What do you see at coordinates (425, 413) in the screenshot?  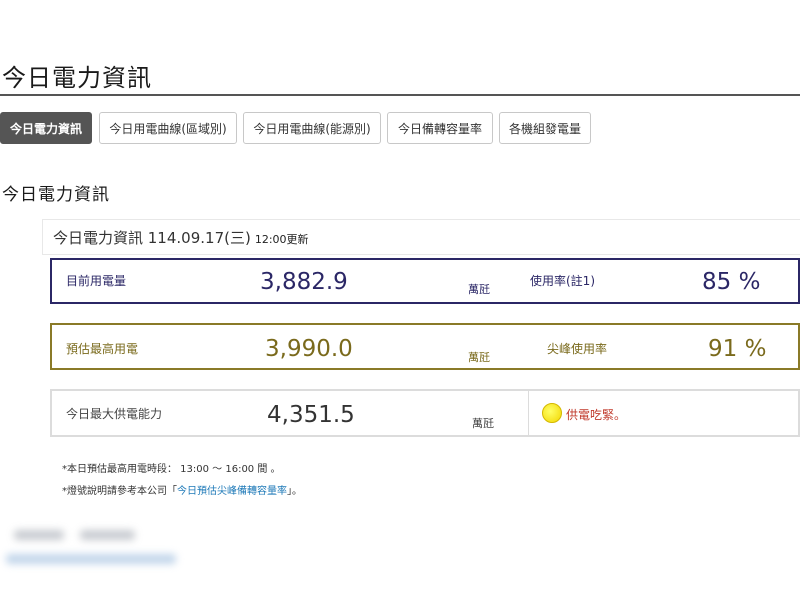 I see `supply-capacity-row: 今日最大供電能力 4,351.5 萬瓩 供電吃緊。` at bounding box center [425, 413].